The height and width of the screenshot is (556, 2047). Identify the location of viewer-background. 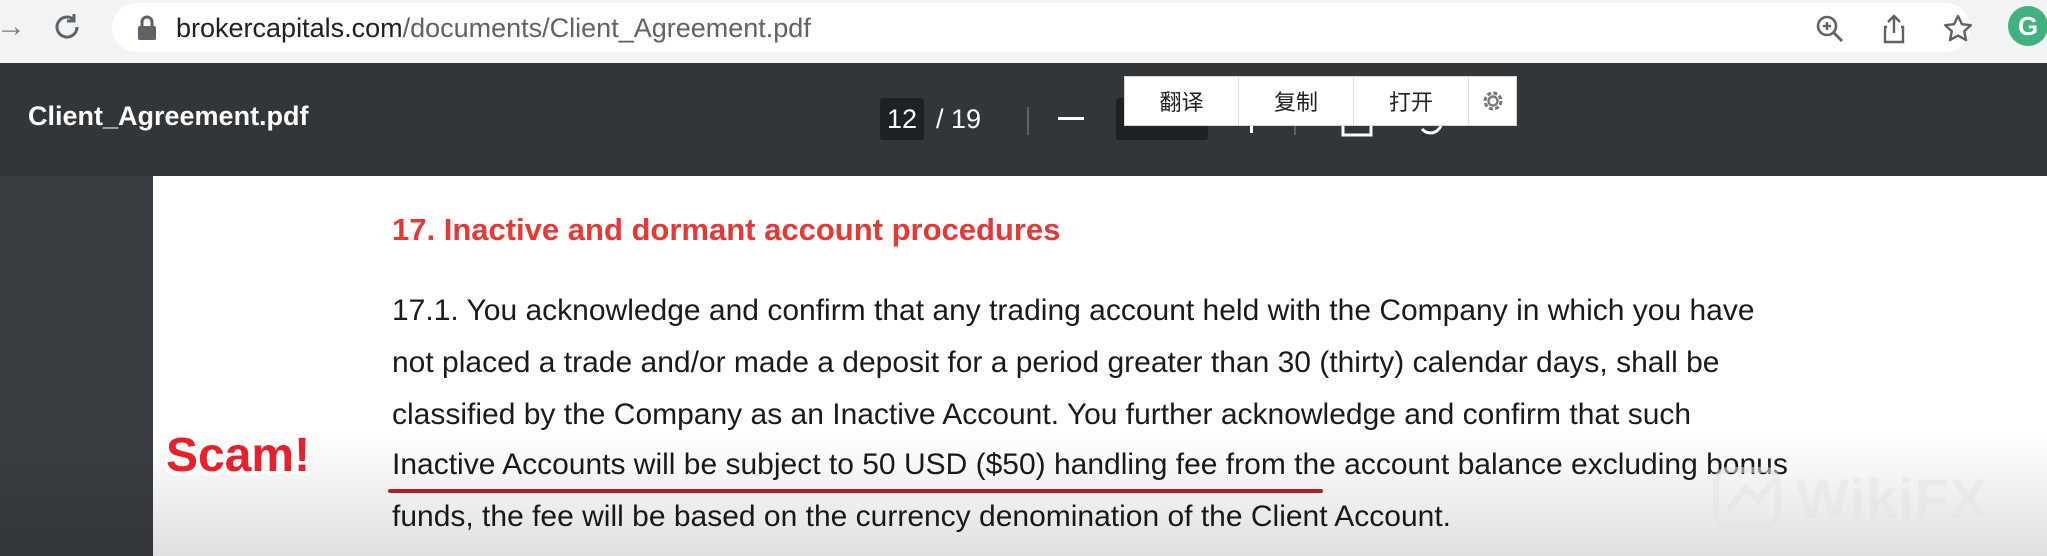
(76, 366).